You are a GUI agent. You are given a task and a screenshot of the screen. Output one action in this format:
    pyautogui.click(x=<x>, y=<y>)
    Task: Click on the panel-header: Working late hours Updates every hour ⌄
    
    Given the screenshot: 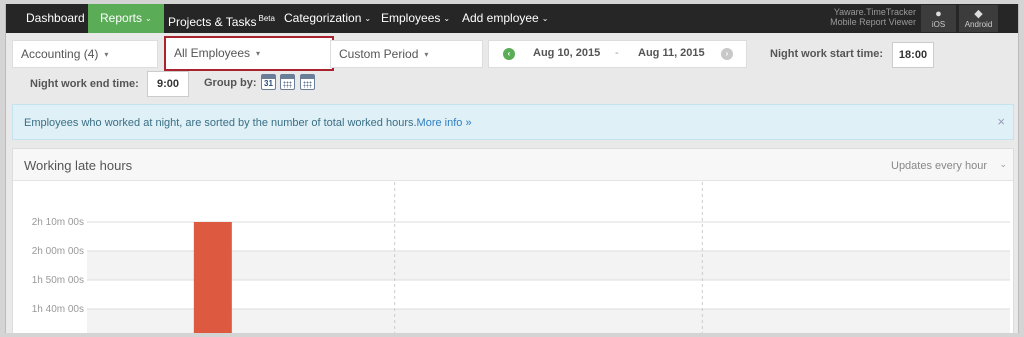 What is the action you would take?
    pyautogui.click(x=513, y=165)
    